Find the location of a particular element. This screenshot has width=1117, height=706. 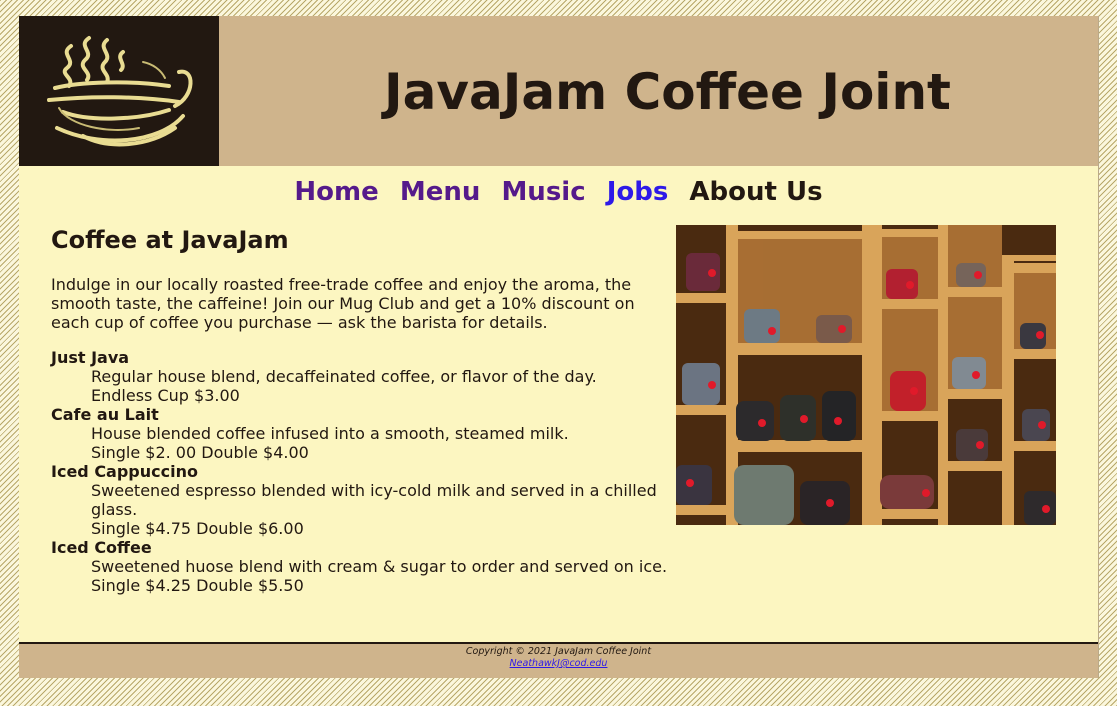

footer-email-link: NeathawkJ@cod.edu is located at coordinates (559, 663).